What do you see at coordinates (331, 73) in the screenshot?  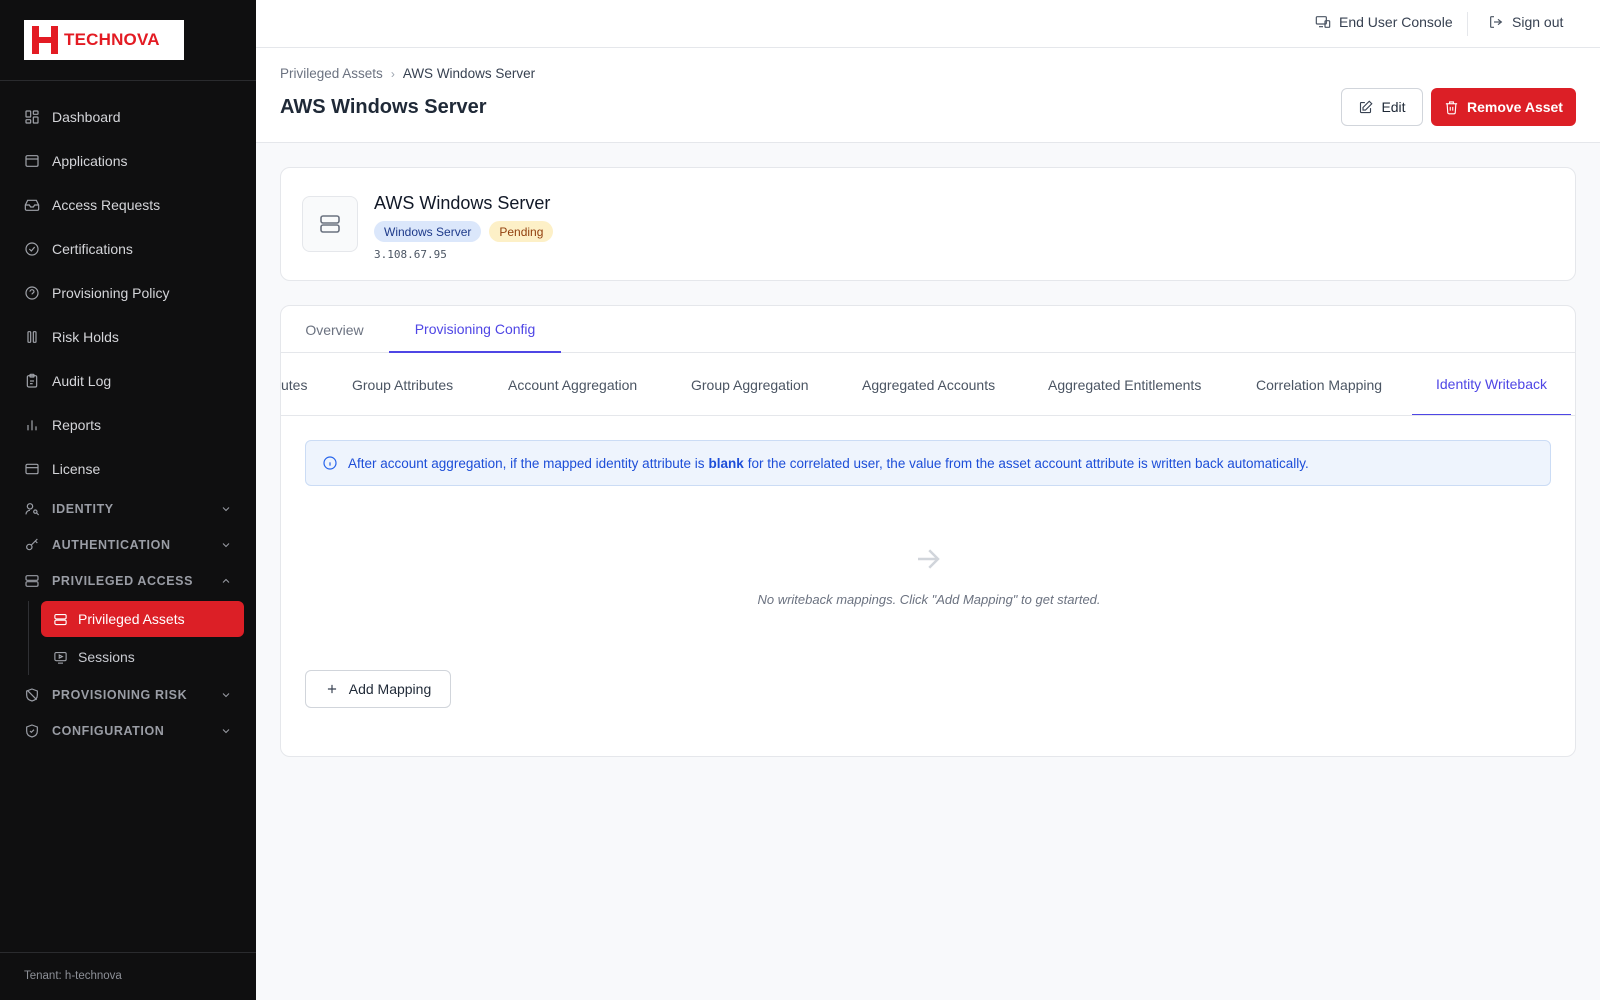 I see `breadcrumb-parent-link: Privileged Assets` at bounding box center [331, 73].